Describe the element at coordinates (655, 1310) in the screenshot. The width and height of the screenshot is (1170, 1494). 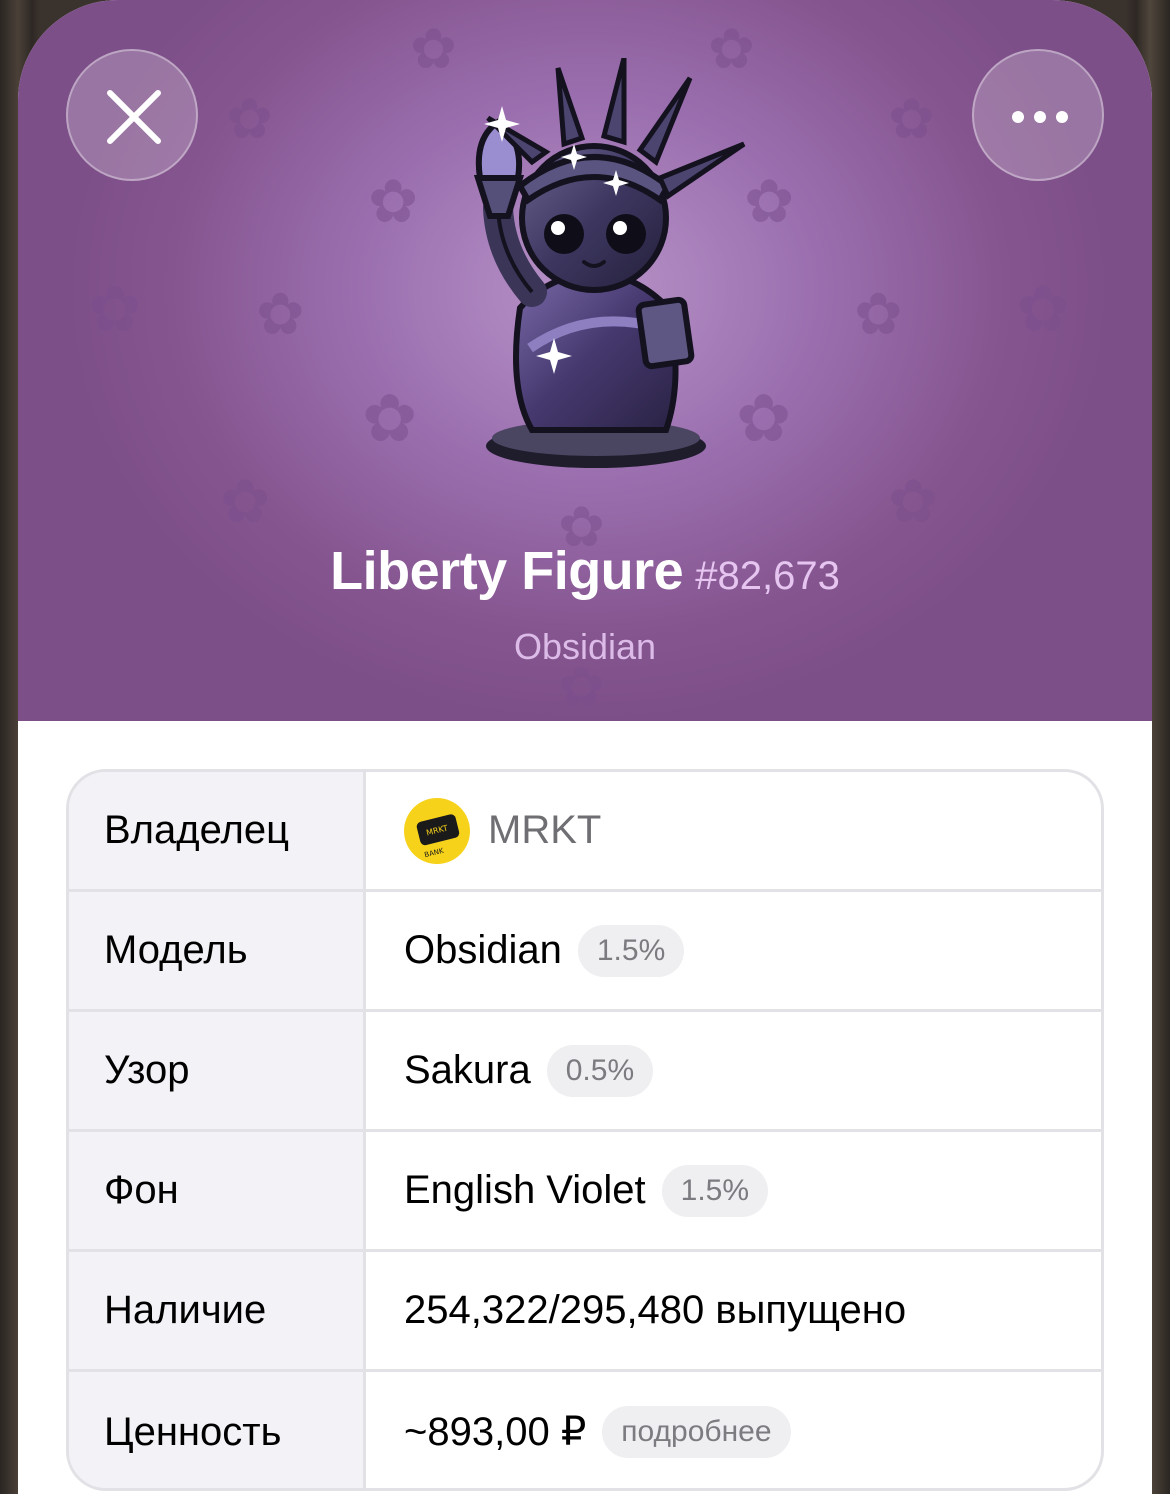
I see `availability-value: 254,322/295,480 выпущено` at that location.